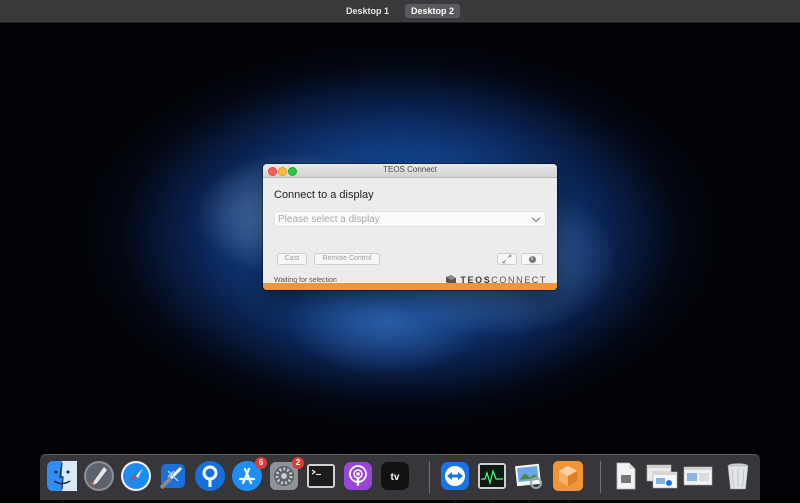  What do you see at coordinates (298, 463) in the screenshot?
I see `notification-badge: 2` at bounding box center [298, 463].